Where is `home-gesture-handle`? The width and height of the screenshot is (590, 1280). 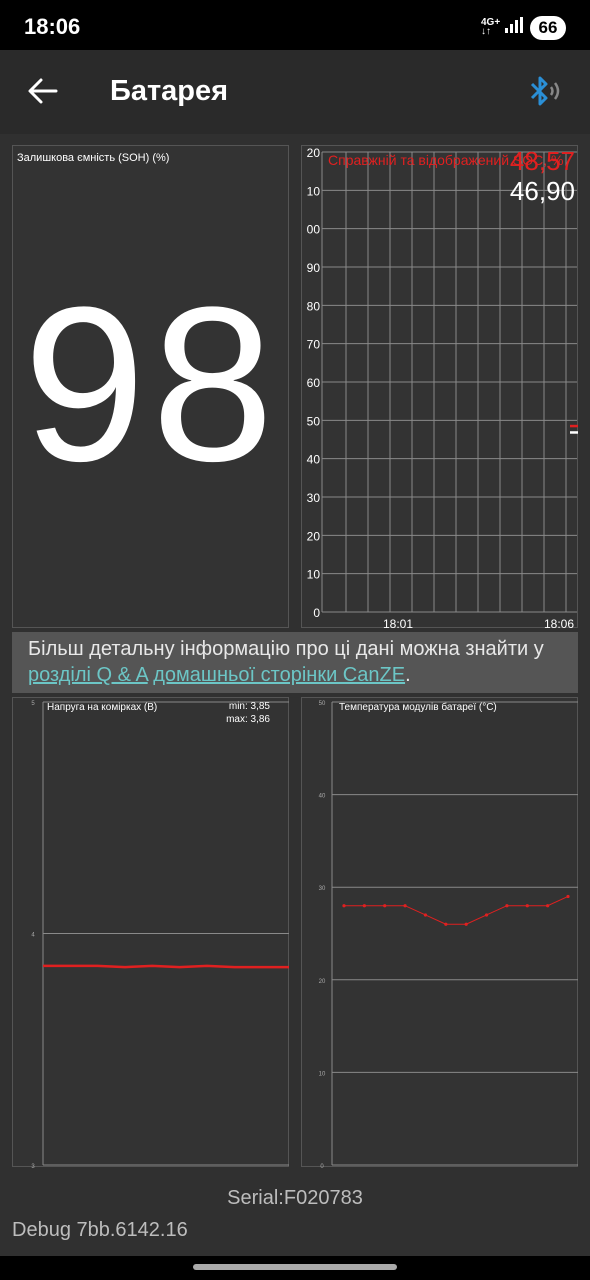 home-gesture-handle is located at coordinates (295, 1267).